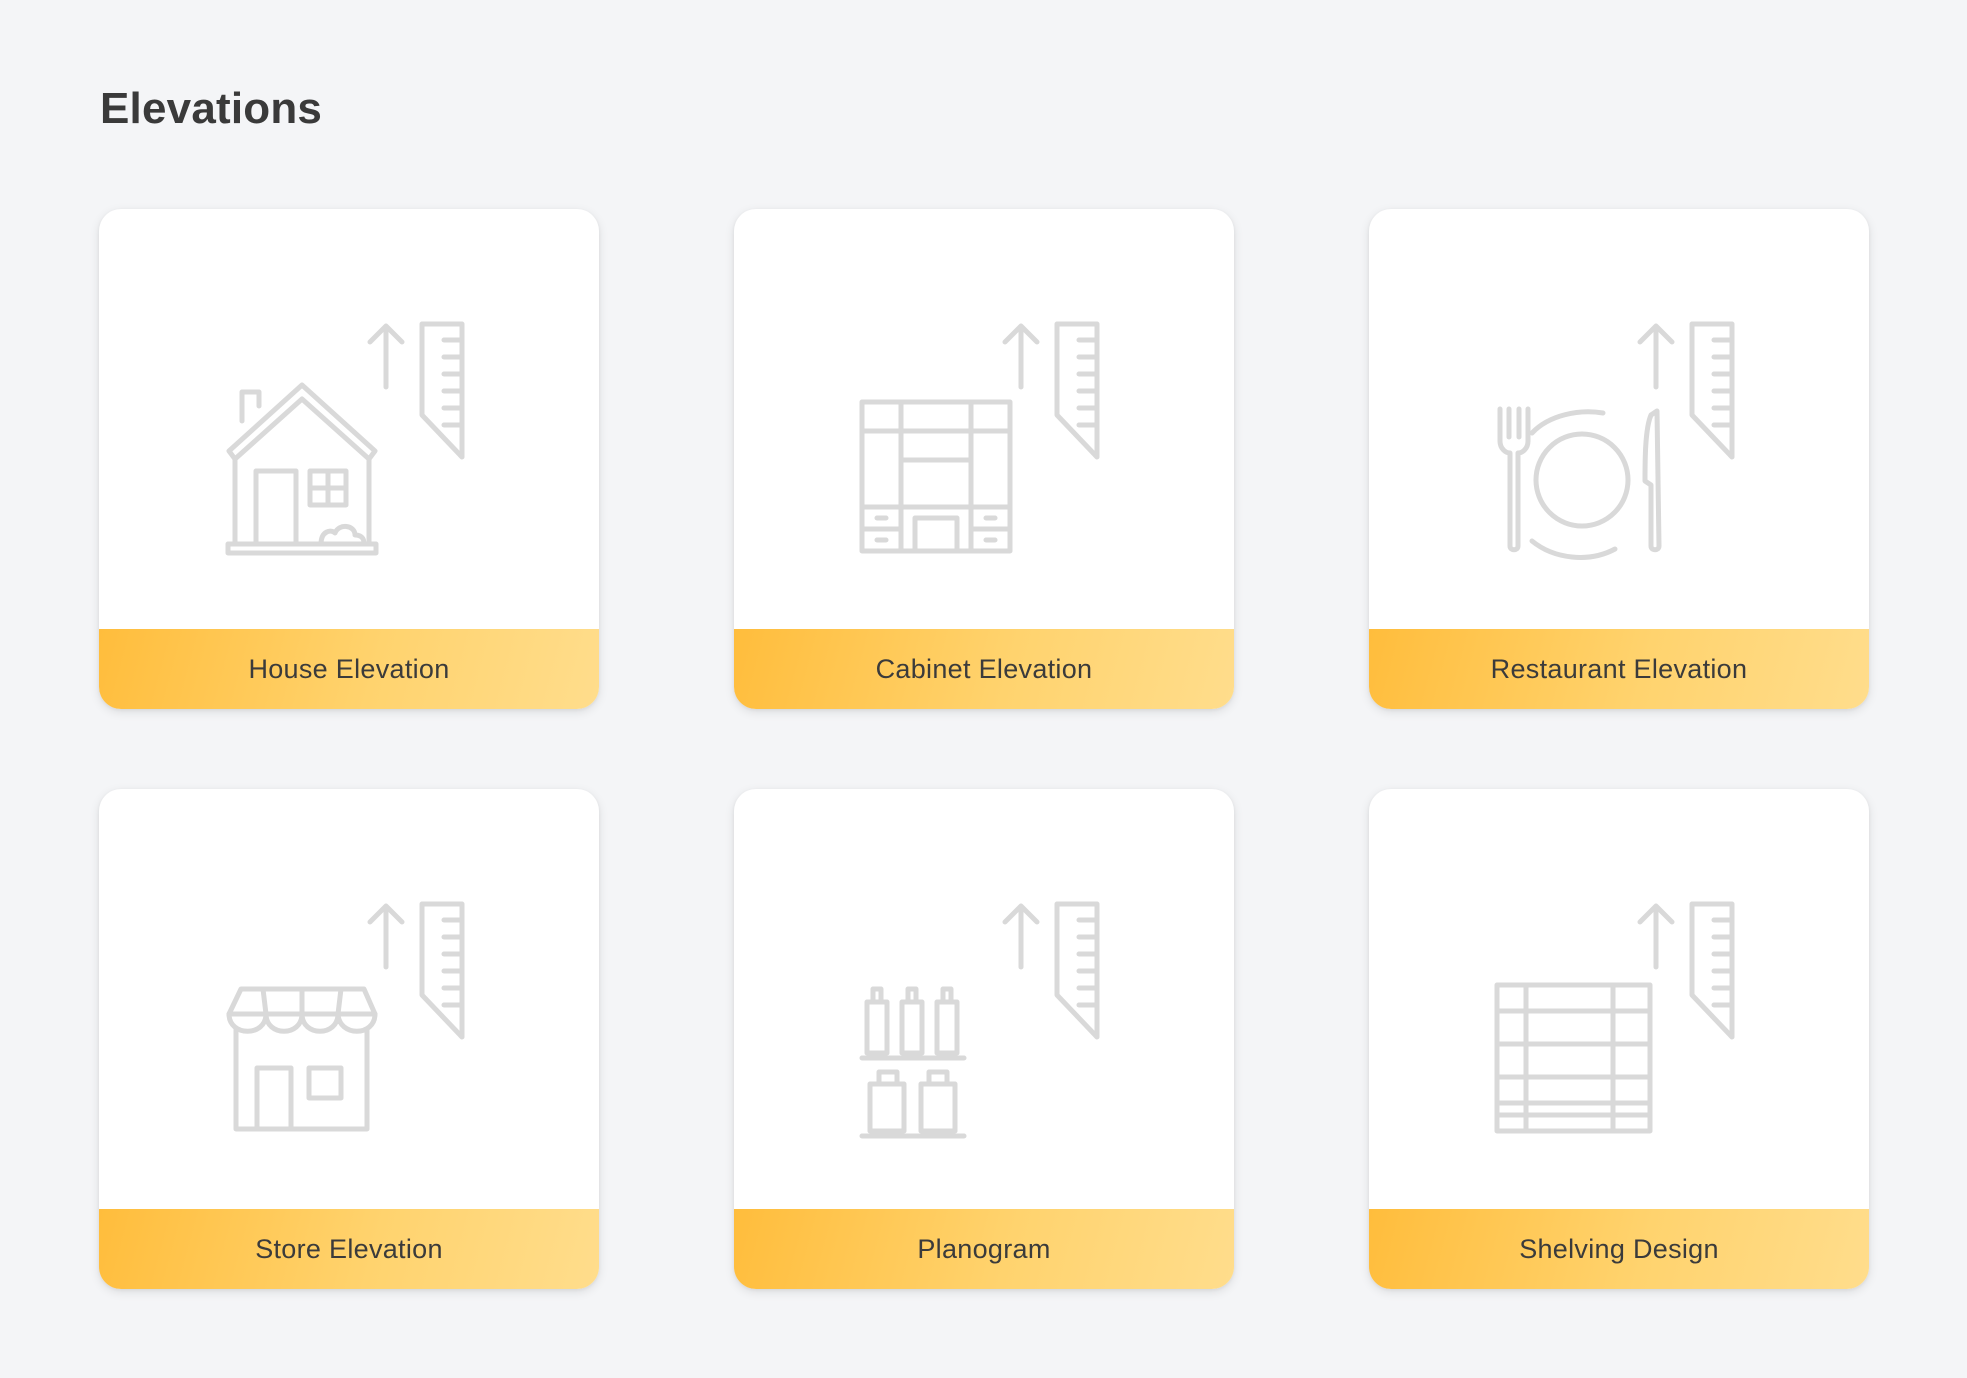 This screenshot has height=1378, width=1967. What do you see at coordinates (979, 1020) in the screenshot?
I see `planogram-icon` at bounding box center [979, 1020].